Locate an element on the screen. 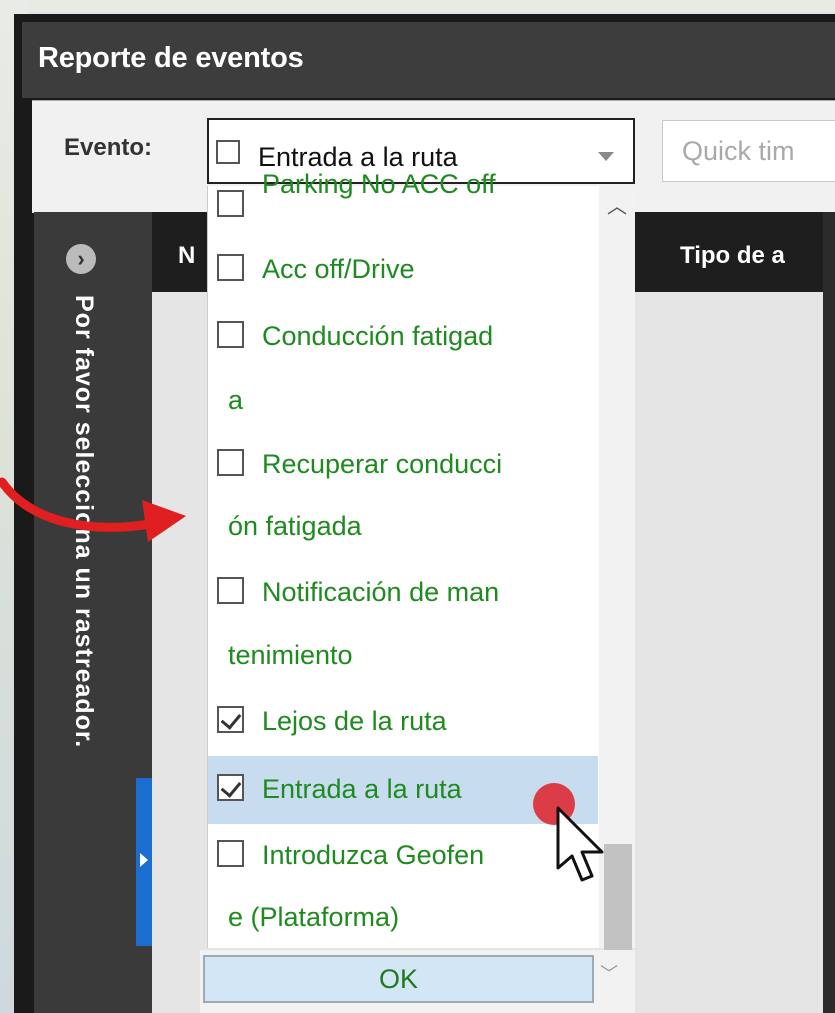 The image size is (835, 1013). map-background-top is located at coordinates (417, 6).